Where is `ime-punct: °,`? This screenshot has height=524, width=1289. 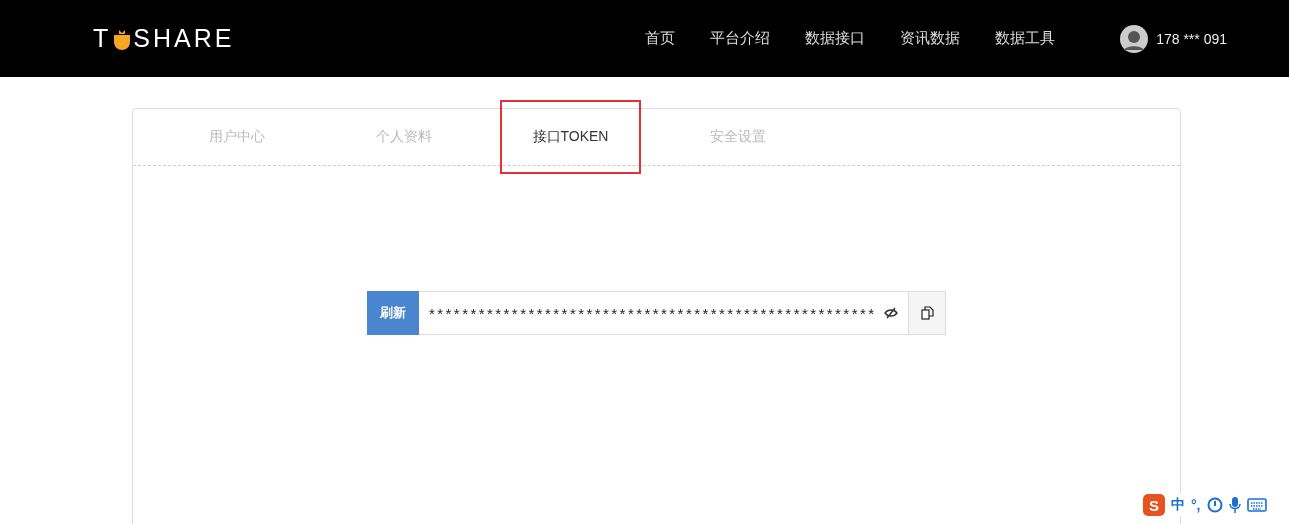 ime-punct: °, is located at coordinates (1196, 505).